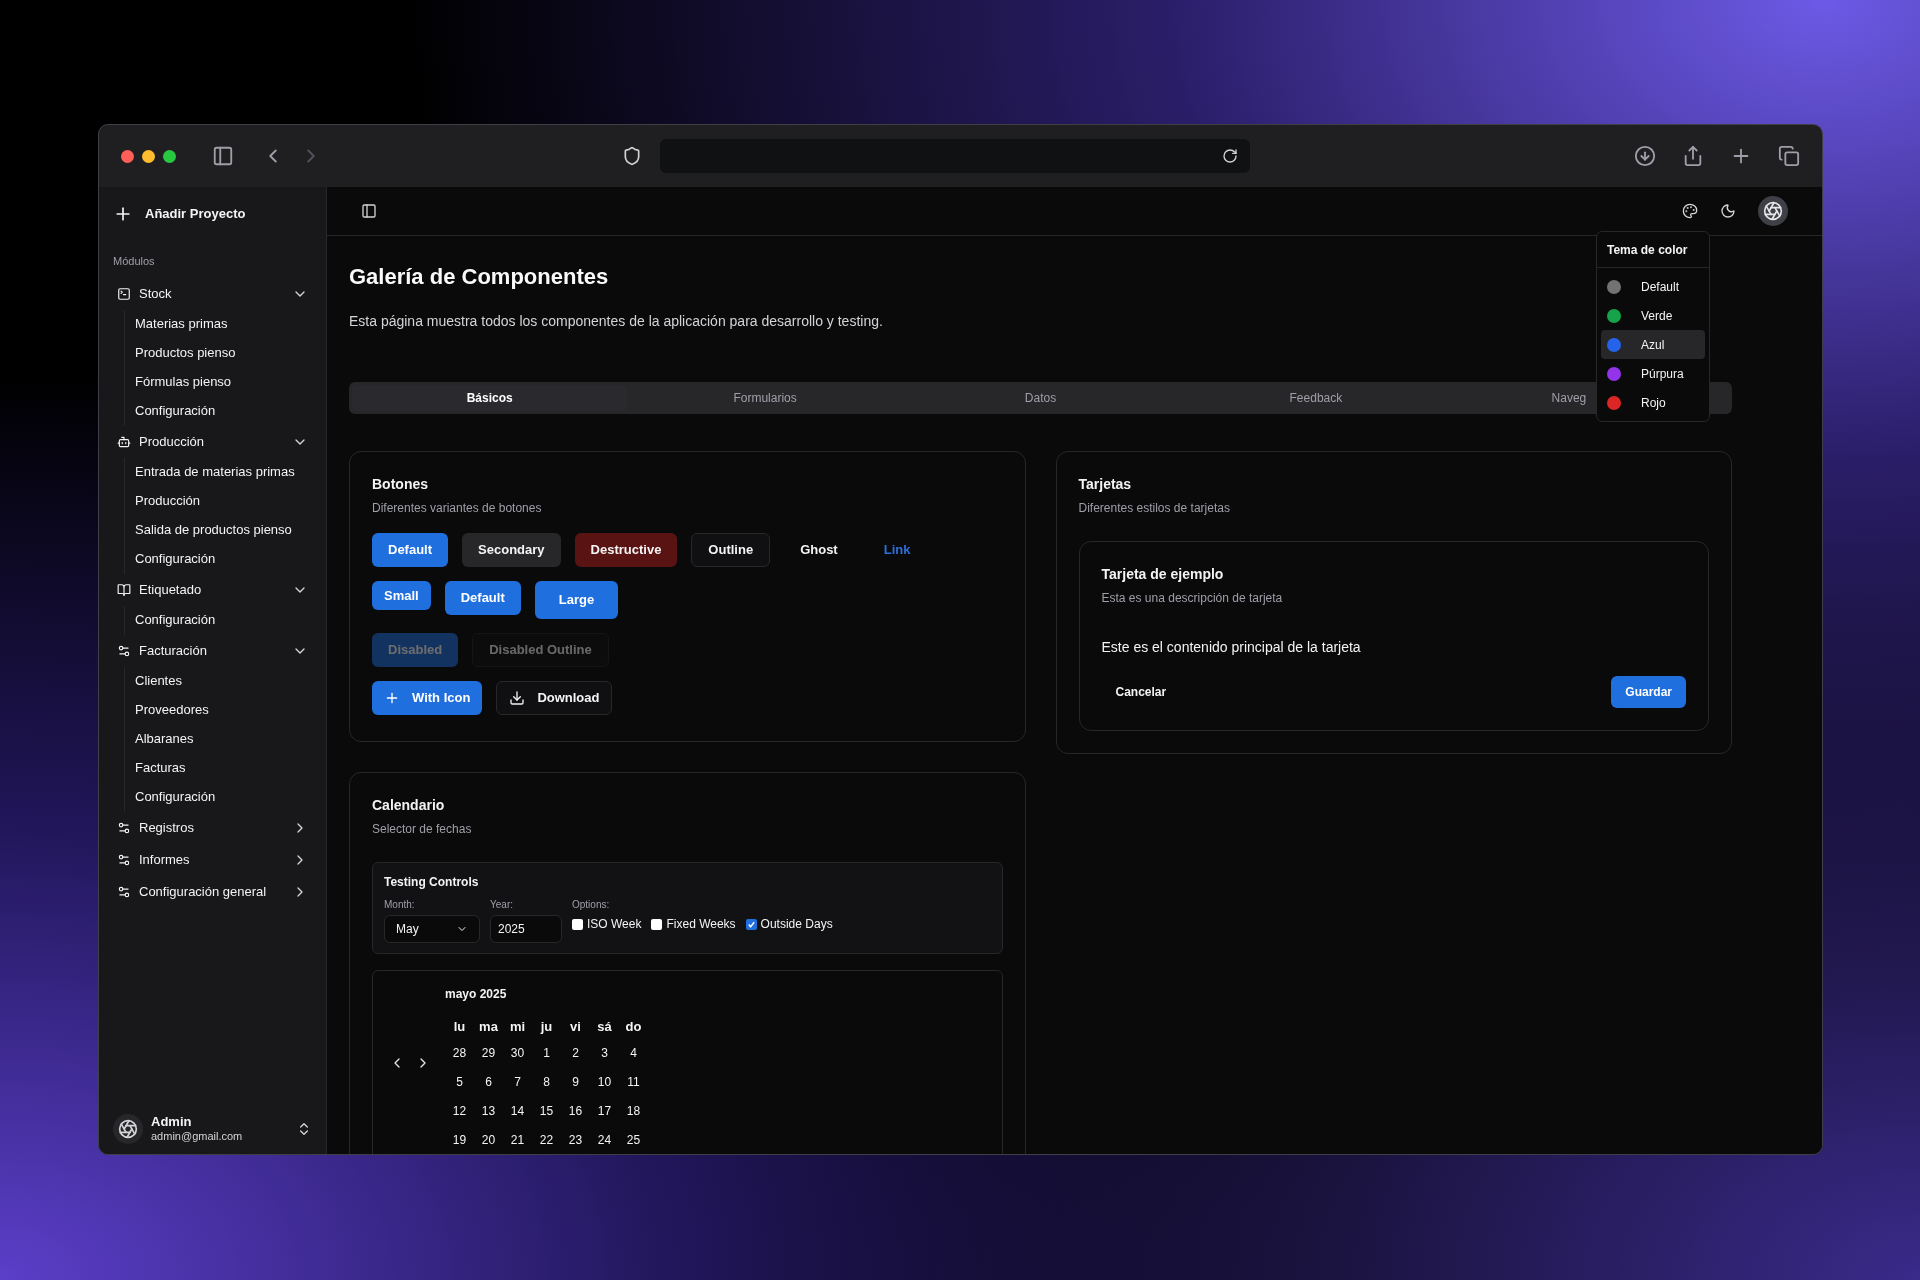 This screenshot has width=1920, height=1280. Describe the element at coordinates (221, 324) in the screenshot. I see `sidebar-subitem: Materias primas` at that location.